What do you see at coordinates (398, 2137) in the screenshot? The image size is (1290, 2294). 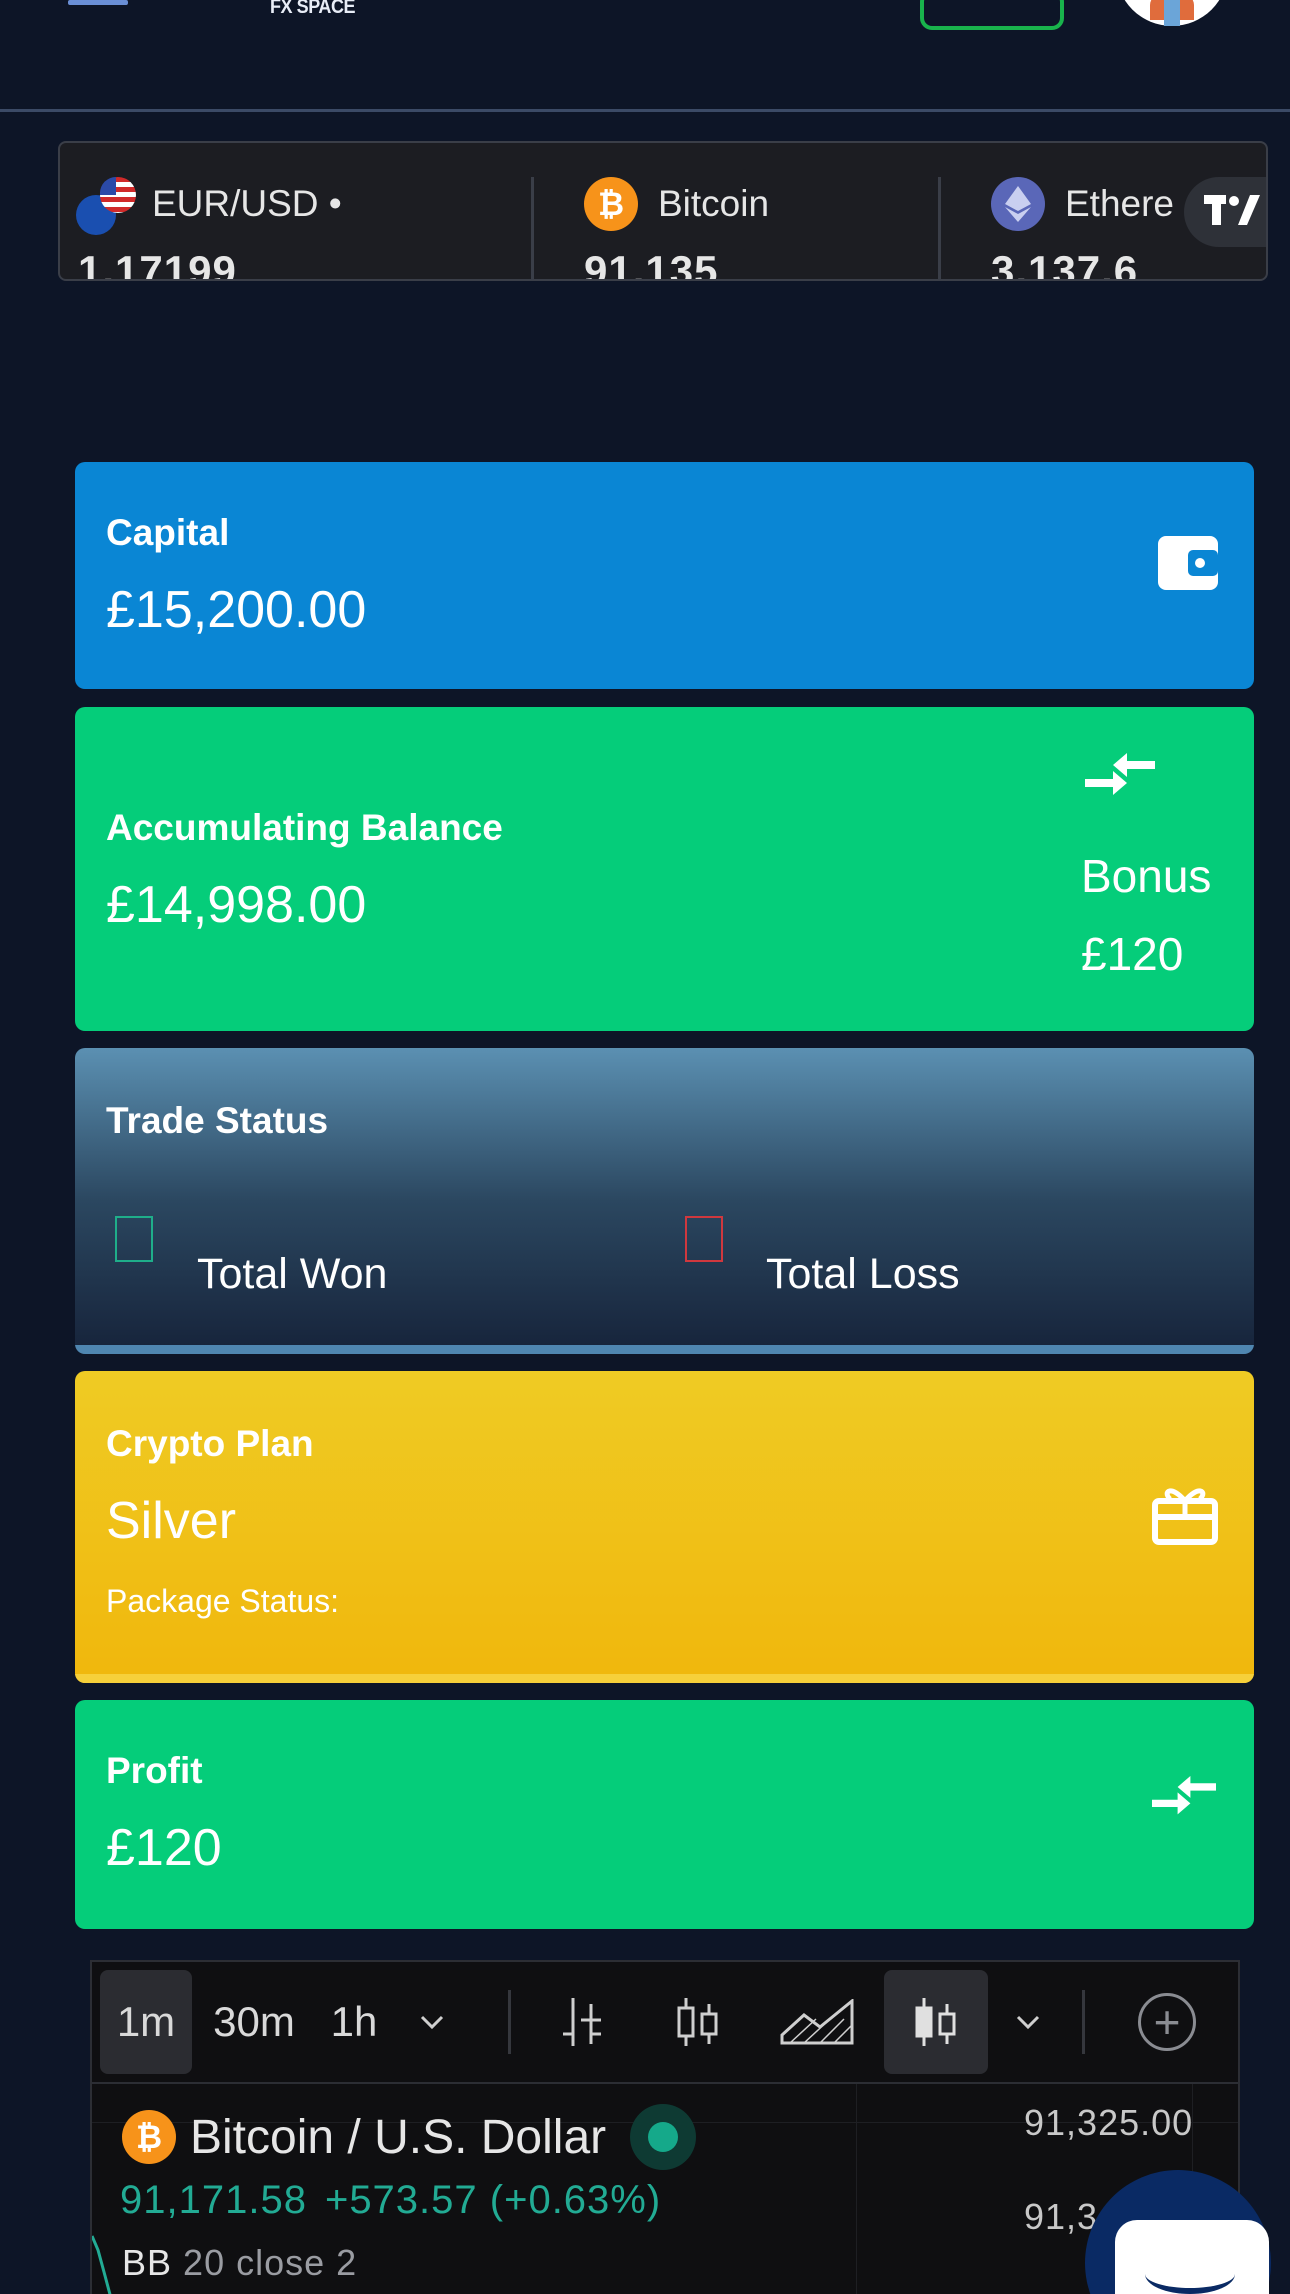 I see `symbol-title: Bitcoin / U.S. Dollar` at bounding box center [398, 2137].